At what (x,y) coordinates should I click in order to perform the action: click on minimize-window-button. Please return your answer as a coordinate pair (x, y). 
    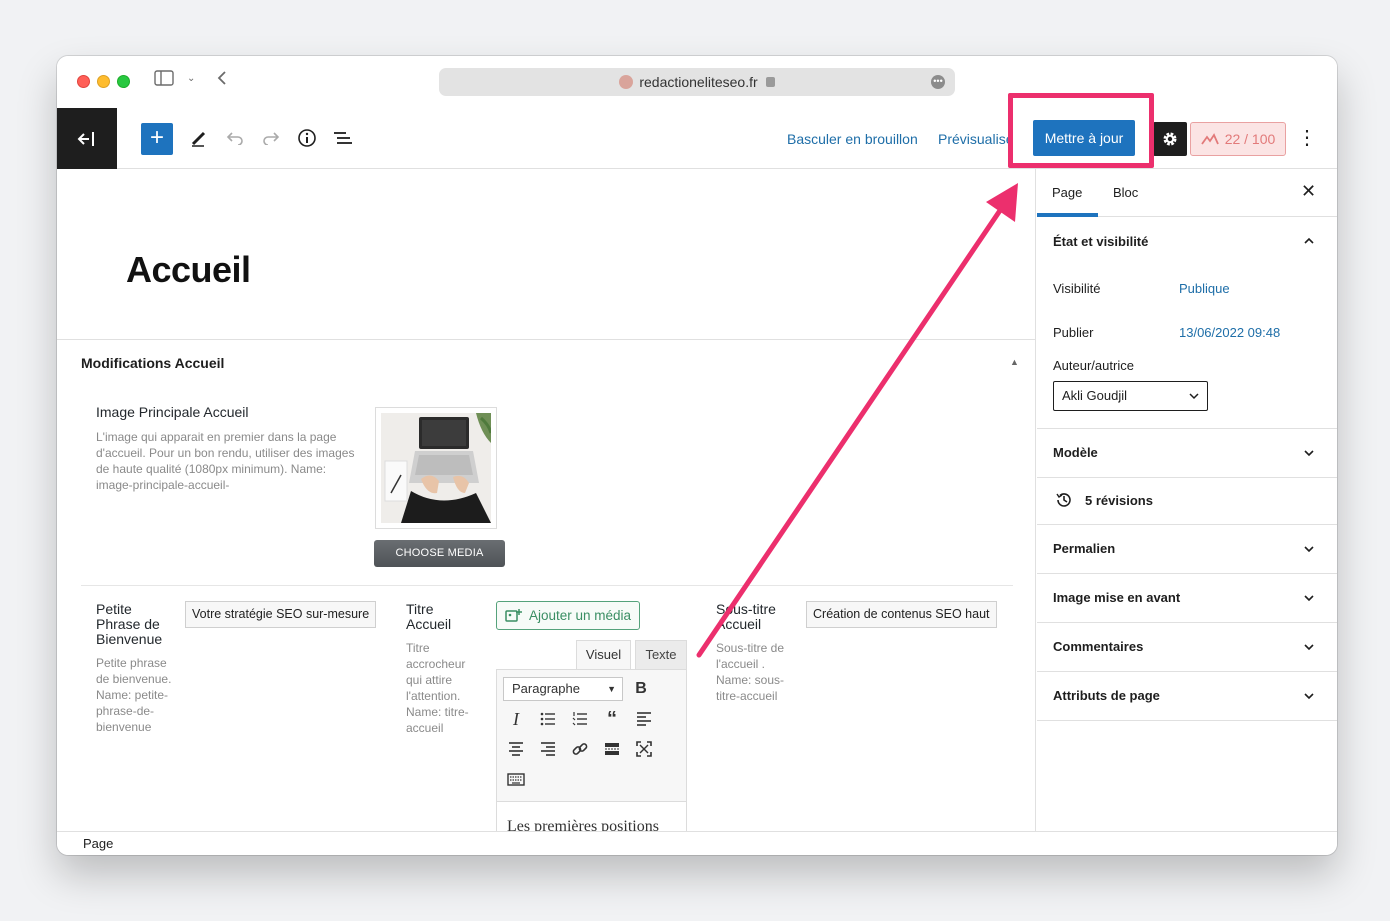
    Looking at the image, I should click on (103, 81).